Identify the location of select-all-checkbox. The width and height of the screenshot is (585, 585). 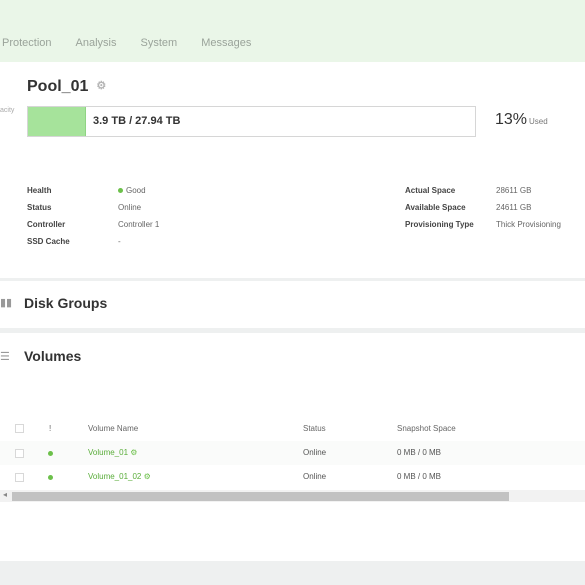
(19, 428).